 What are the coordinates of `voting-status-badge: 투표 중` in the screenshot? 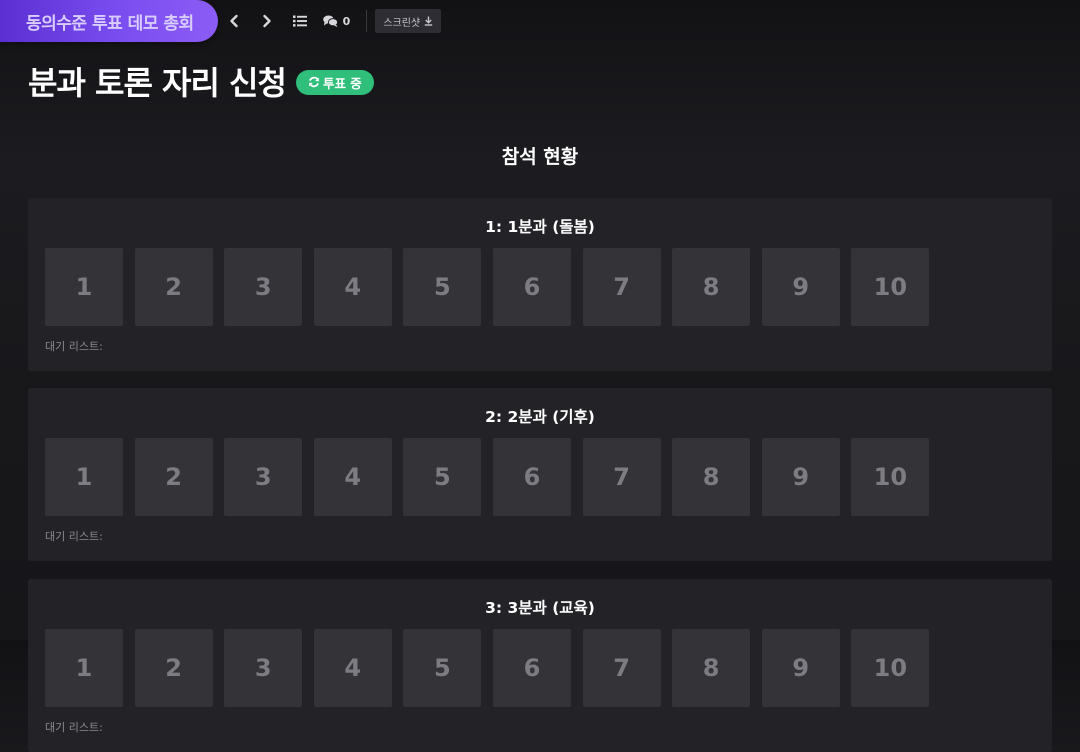 It's located at (334, 82).